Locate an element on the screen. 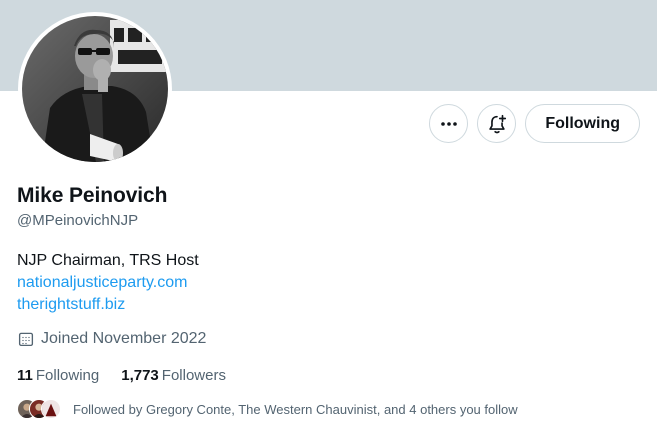  followers-label: Followers is located at coordinates (193, 375).